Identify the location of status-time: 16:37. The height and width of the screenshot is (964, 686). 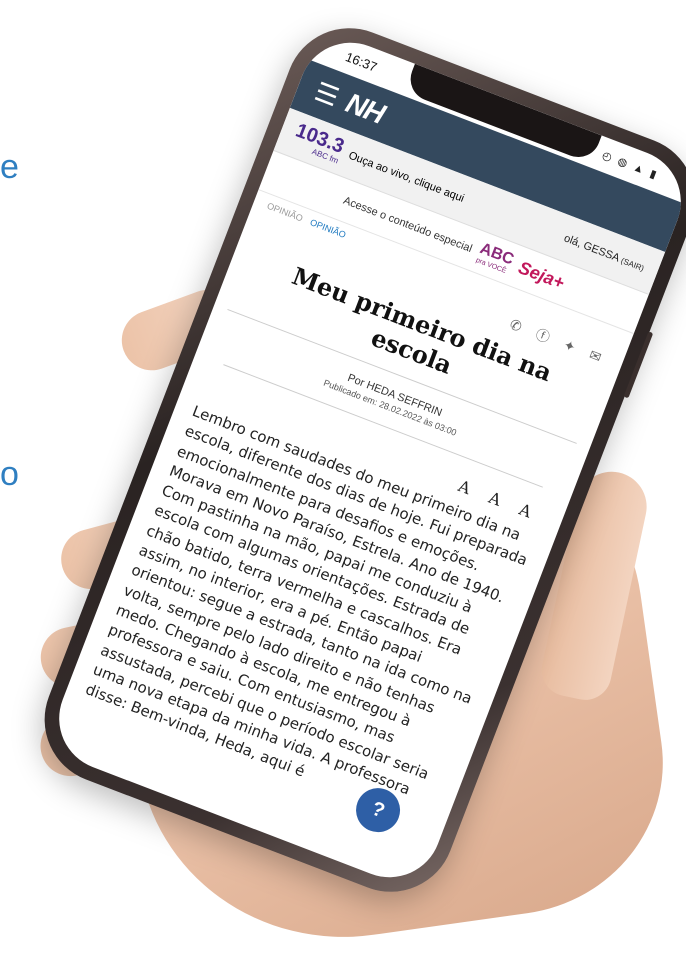
(361, 61).